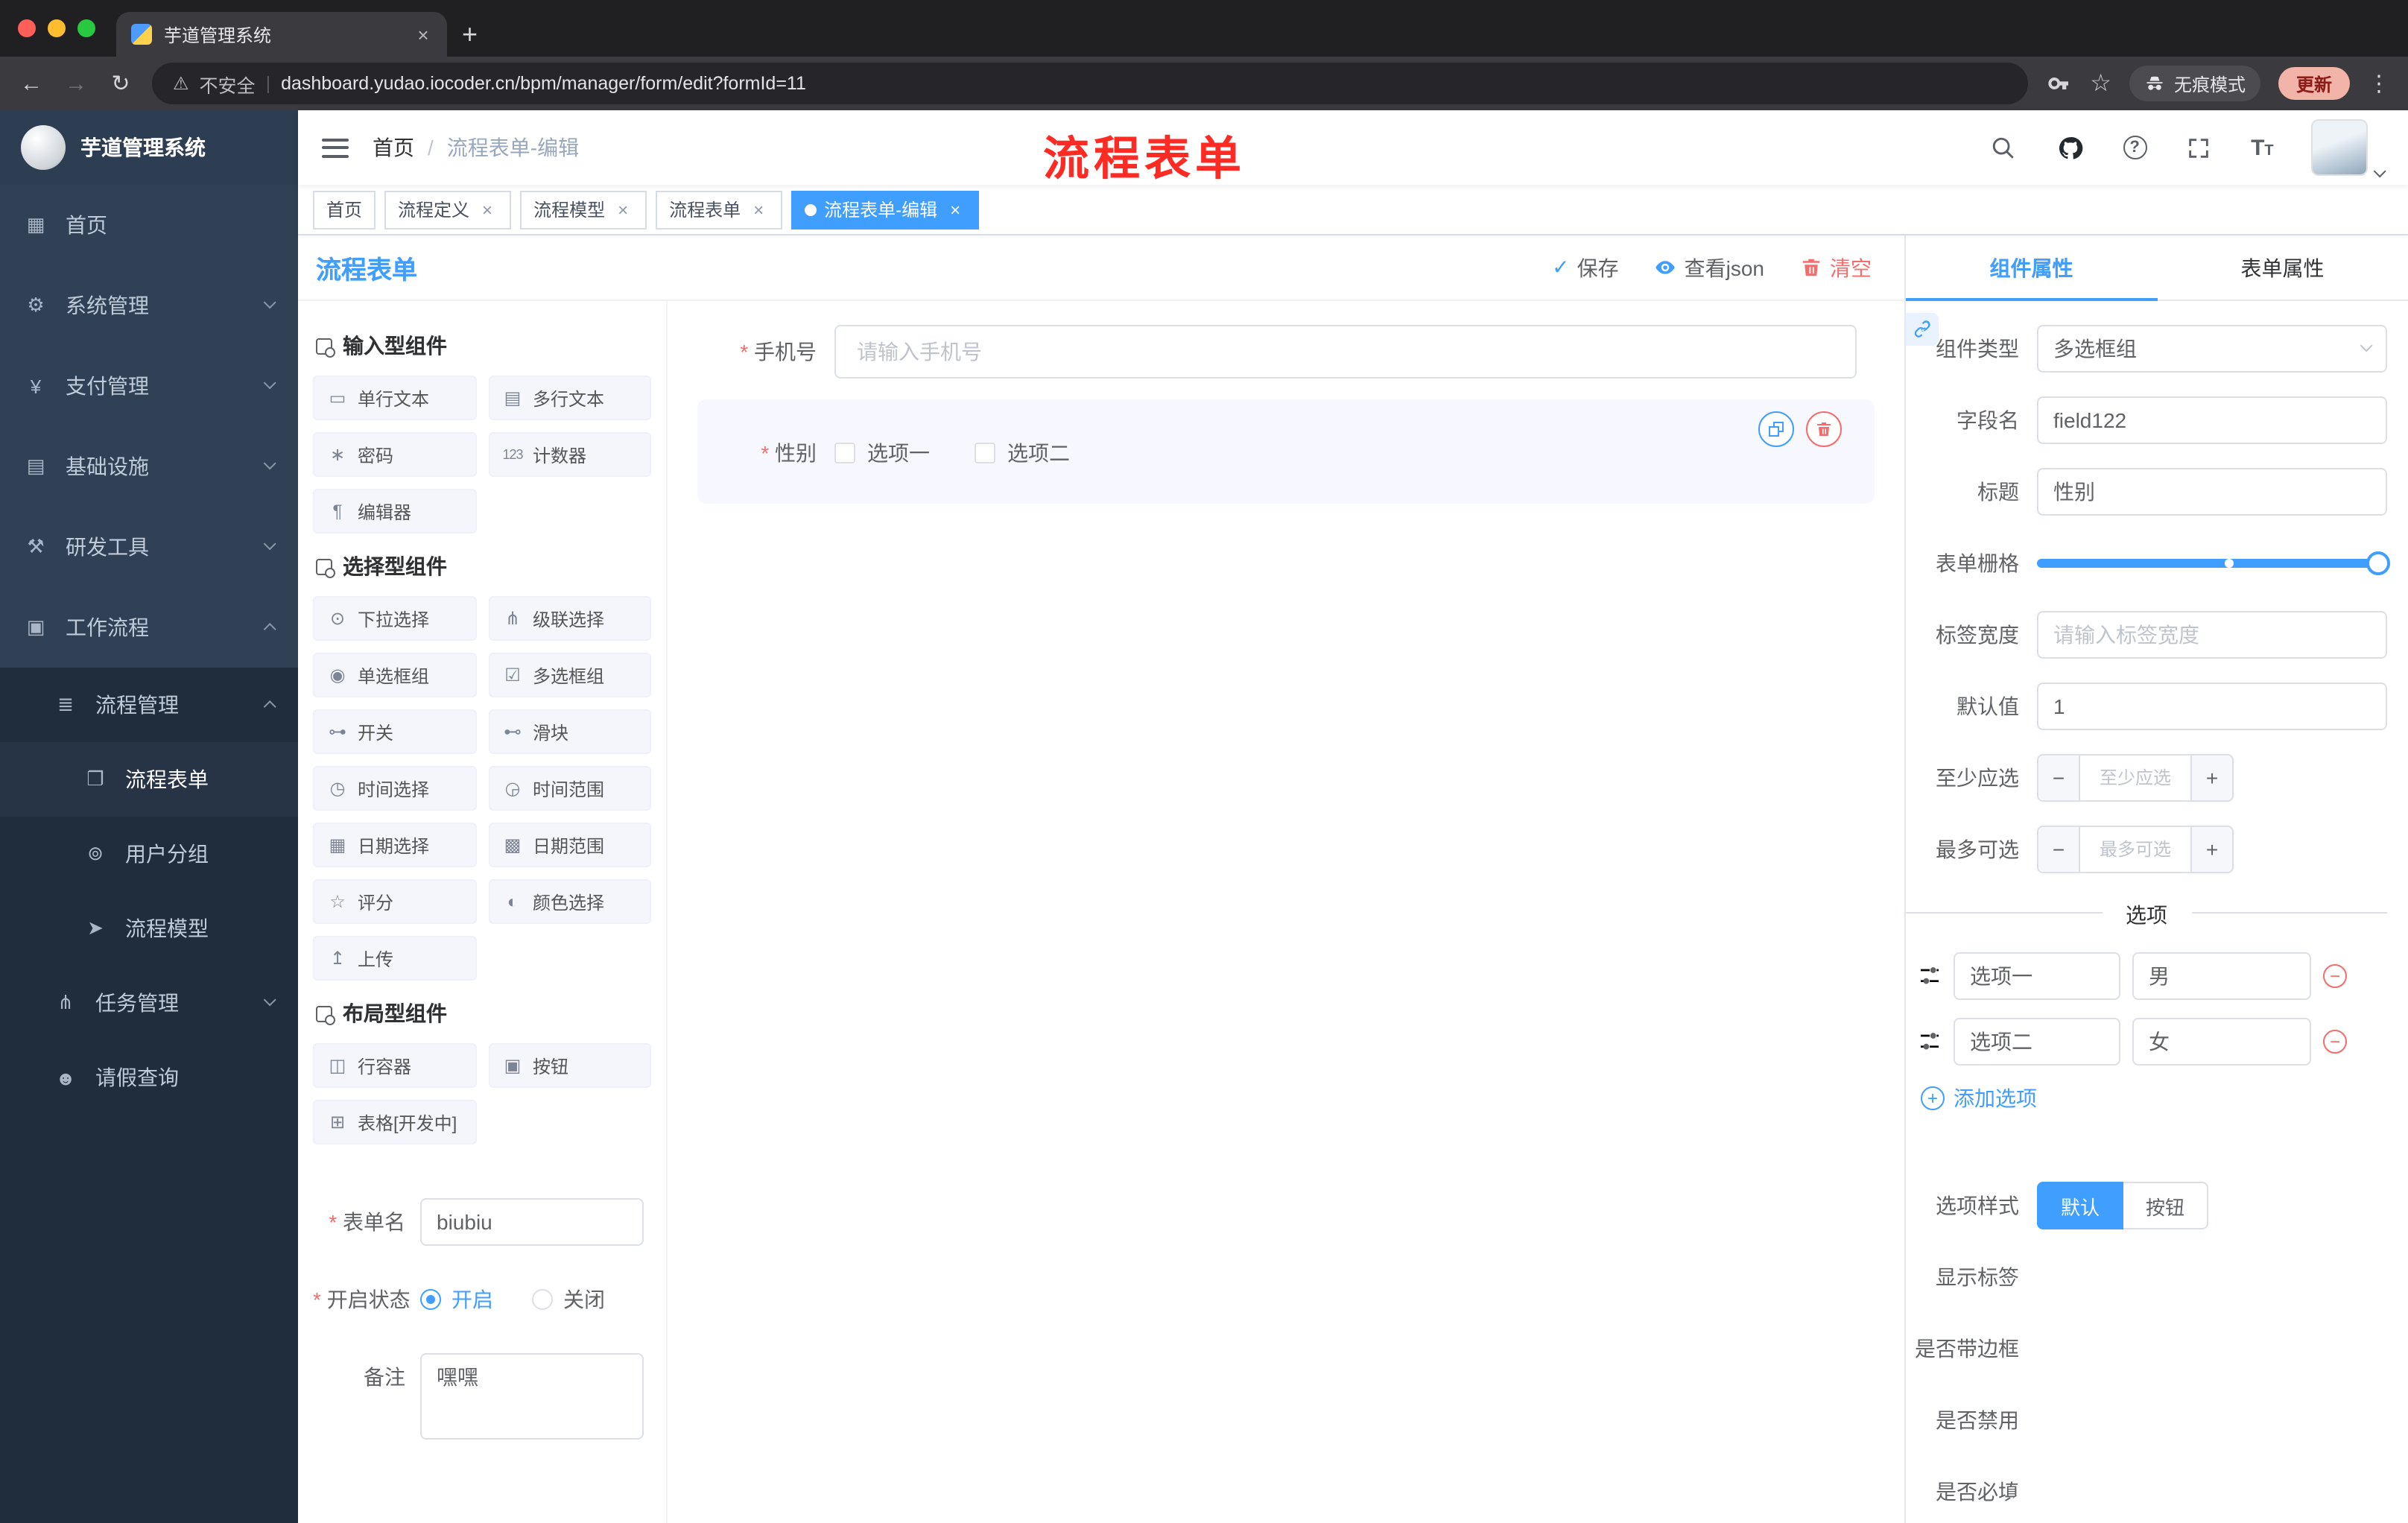 Image resolution: width=2408 pixels, height=1523 pixels. Describe the element at coordinates (2212, 349) in the screenshot. I see `component-type-select: 多选框组` at that location.